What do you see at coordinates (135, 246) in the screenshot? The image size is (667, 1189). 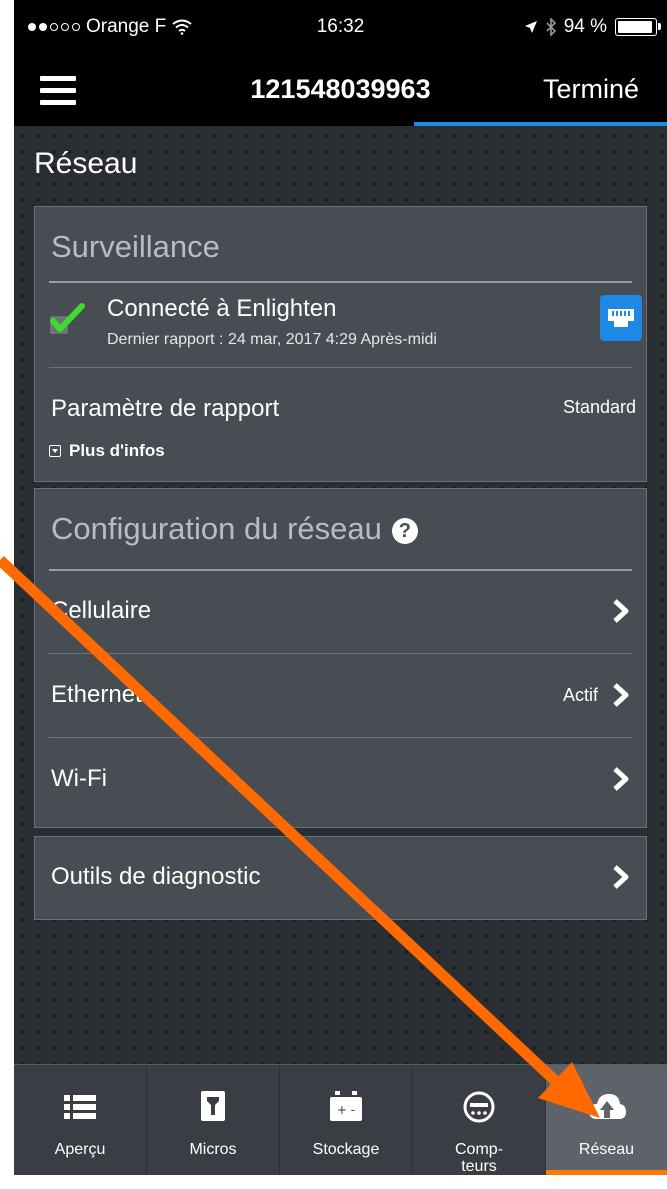 I see `surveillance-header: Surveillance` at bounding box center [135, 246].